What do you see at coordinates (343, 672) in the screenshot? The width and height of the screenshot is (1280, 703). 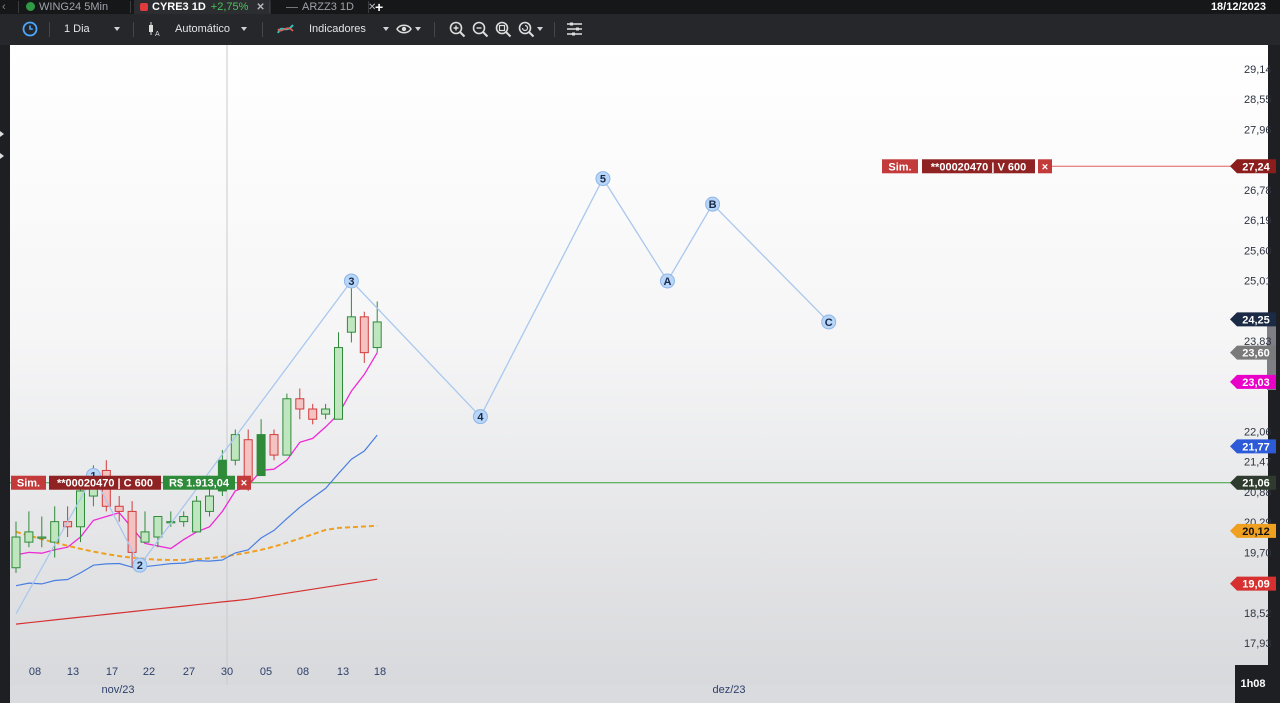 I see `time-tick-label: 13` at bounding box center [343, 672].